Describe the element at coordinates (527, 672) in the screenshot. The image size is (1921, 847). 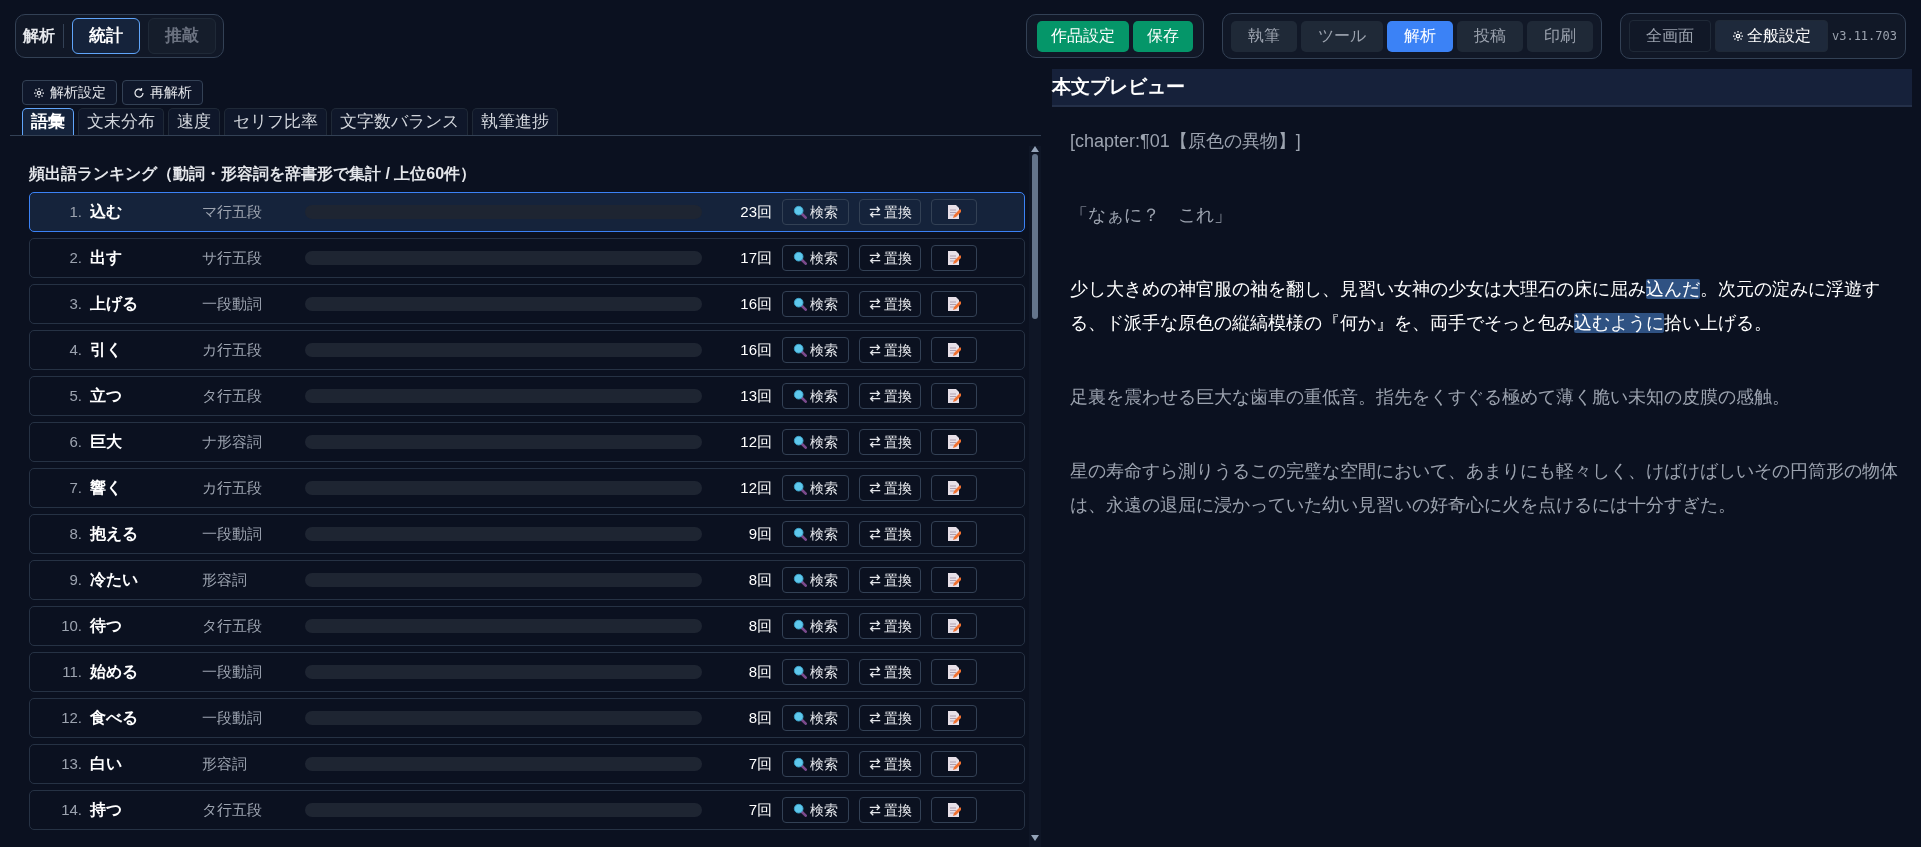
I see `ranking-row: 11. 始める 一段動詞 8回 検索 置換` at that location.